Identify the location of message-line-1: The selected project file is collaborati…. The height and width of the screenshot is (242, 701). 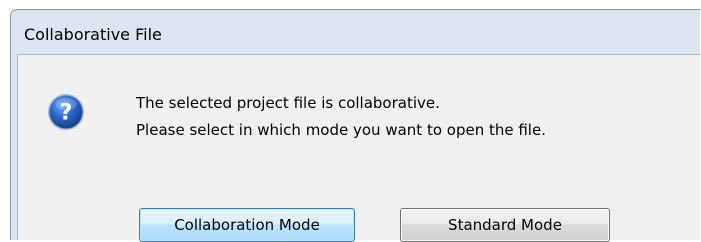
(288, 103).